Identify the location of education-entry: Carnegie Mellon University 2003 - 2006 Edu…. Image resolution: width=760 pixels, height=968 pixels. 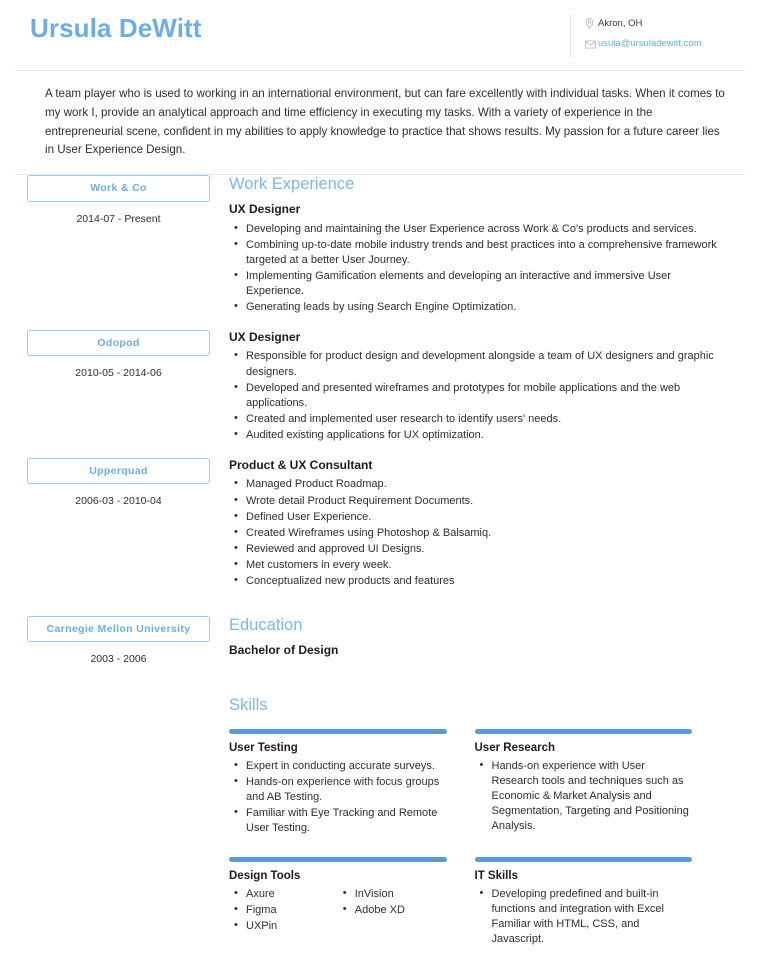
(380, 641).